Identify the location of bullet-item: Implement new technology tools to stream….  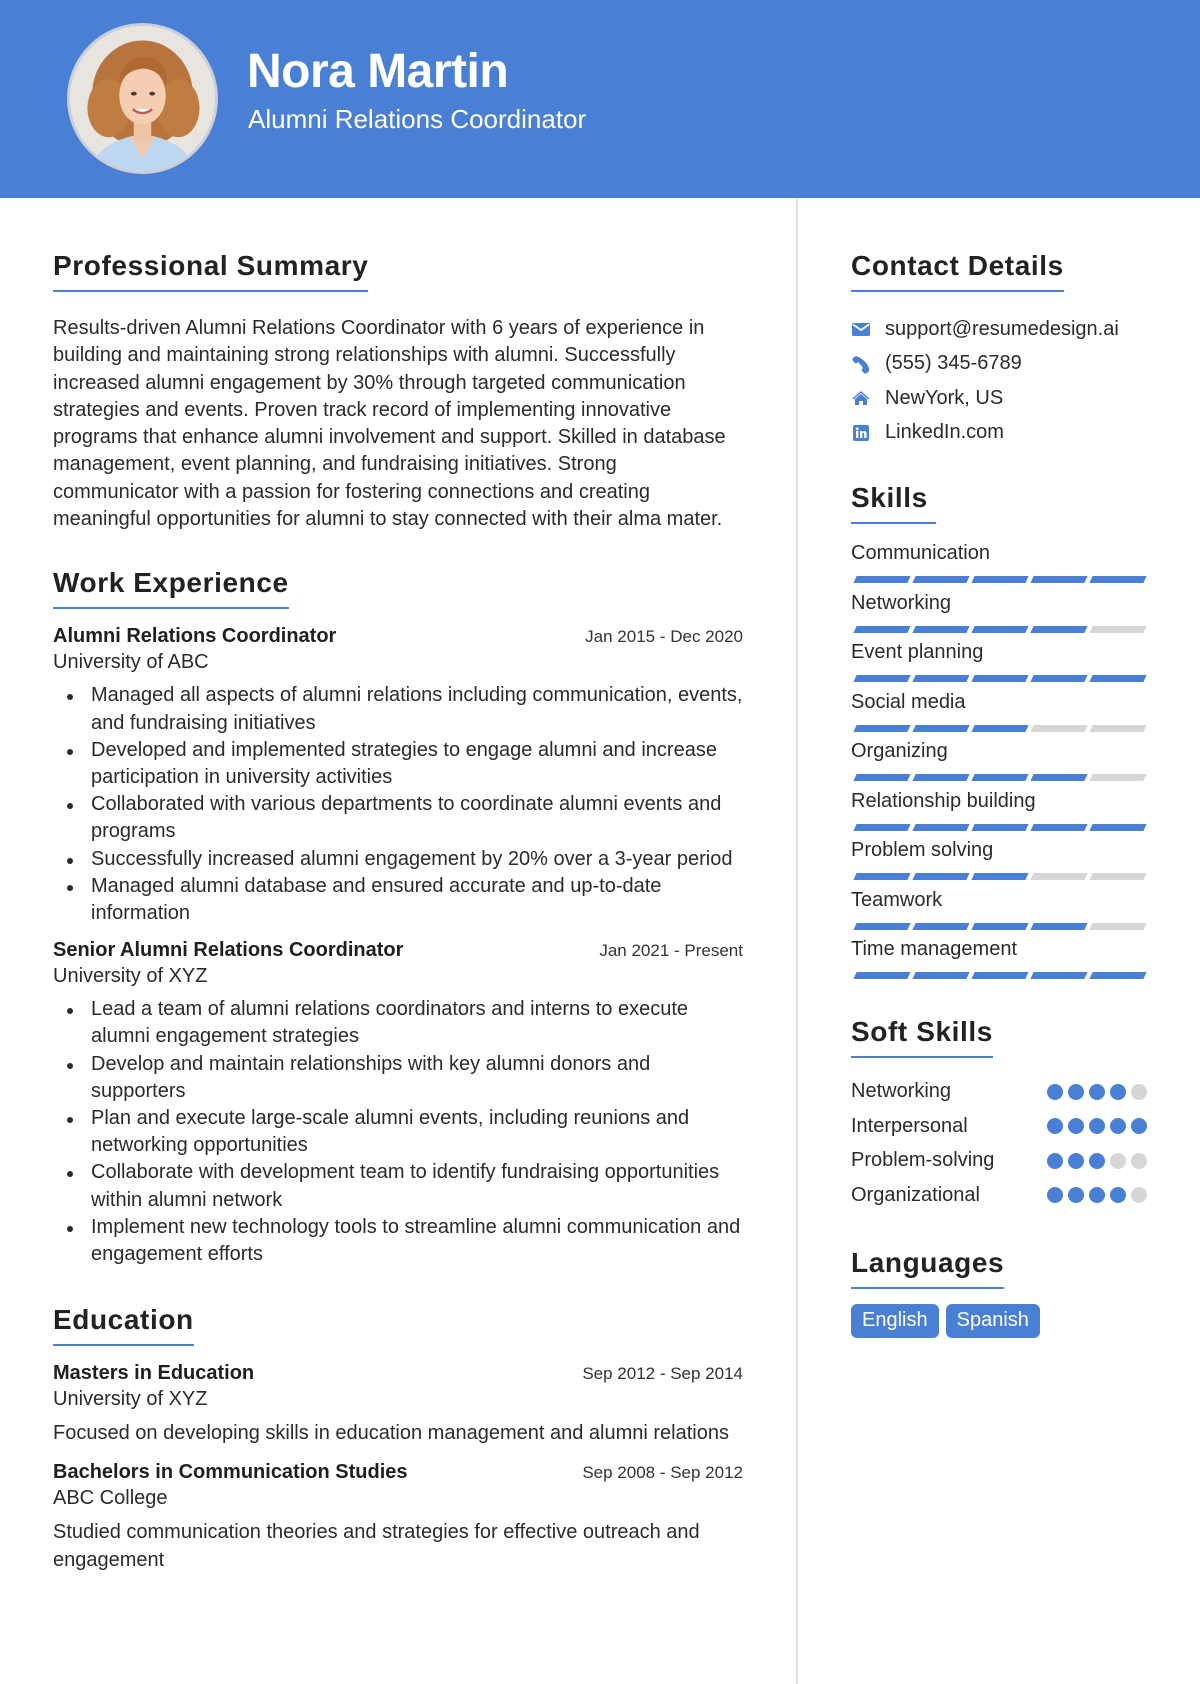
(405, 1241).